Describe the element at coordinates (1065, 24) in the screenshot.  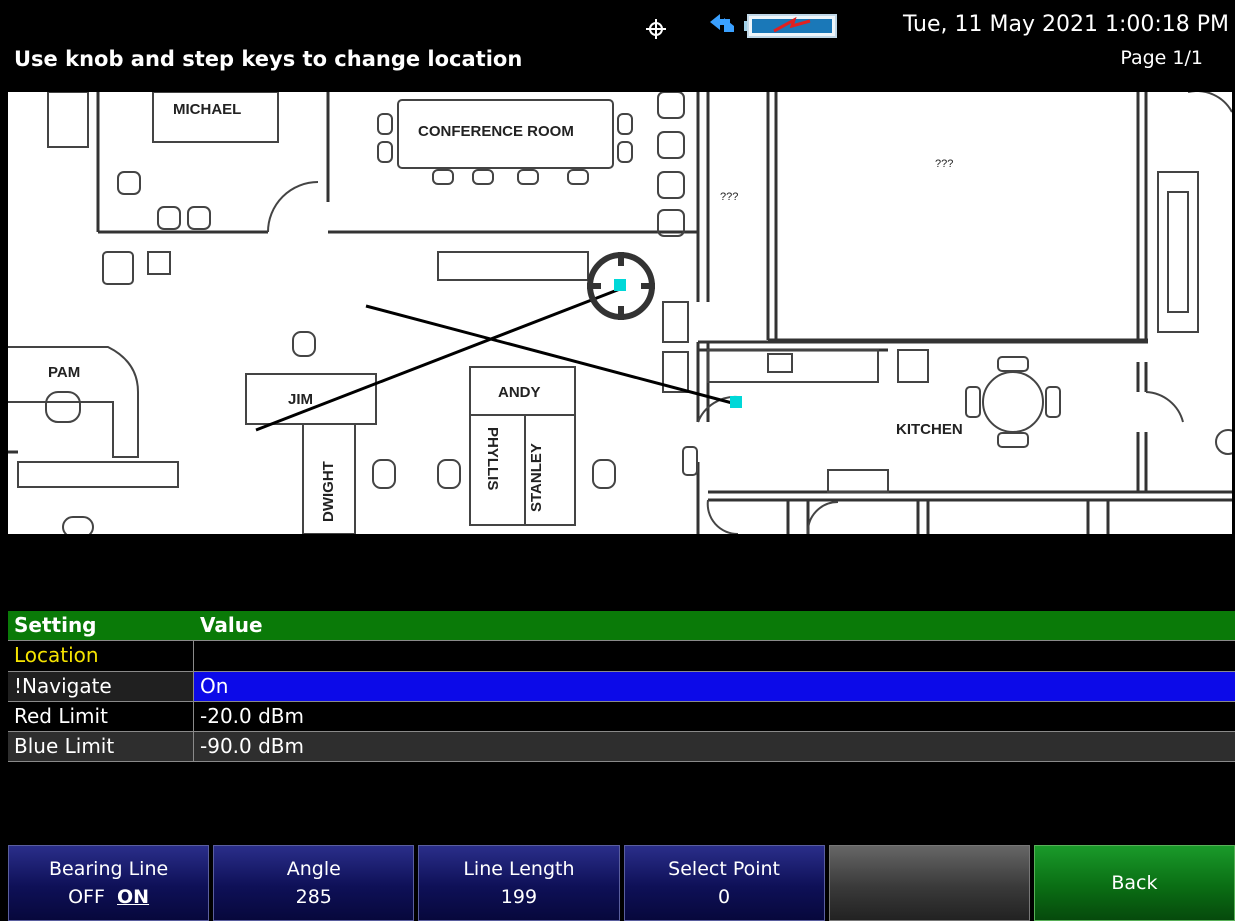
I see `datetime-display: Tue, 11 May 2021 1:00:18 PM` at that location.